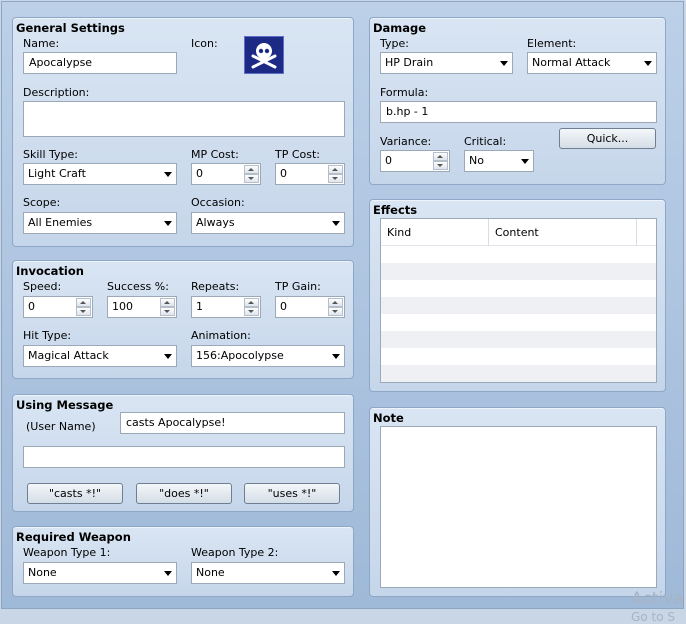  Describe the element at coordinates (435, 232) in the screenshot. I see `column-header-kind: Kind` at that location.